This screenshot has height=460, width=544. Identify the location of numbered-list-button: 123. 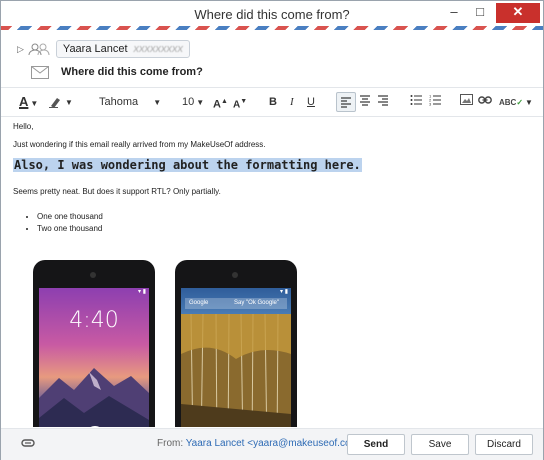
(435, 102).